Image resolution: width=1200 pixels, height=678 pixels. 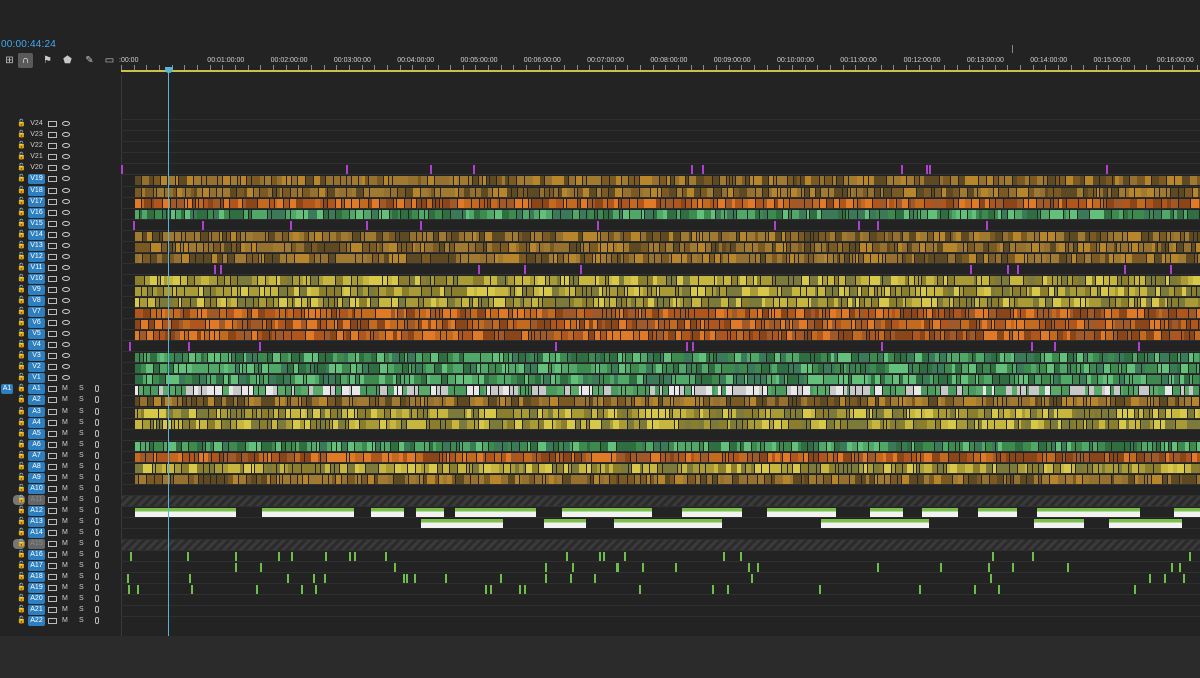 I want to click on audio-track-lane, so click(x=660, y=467).